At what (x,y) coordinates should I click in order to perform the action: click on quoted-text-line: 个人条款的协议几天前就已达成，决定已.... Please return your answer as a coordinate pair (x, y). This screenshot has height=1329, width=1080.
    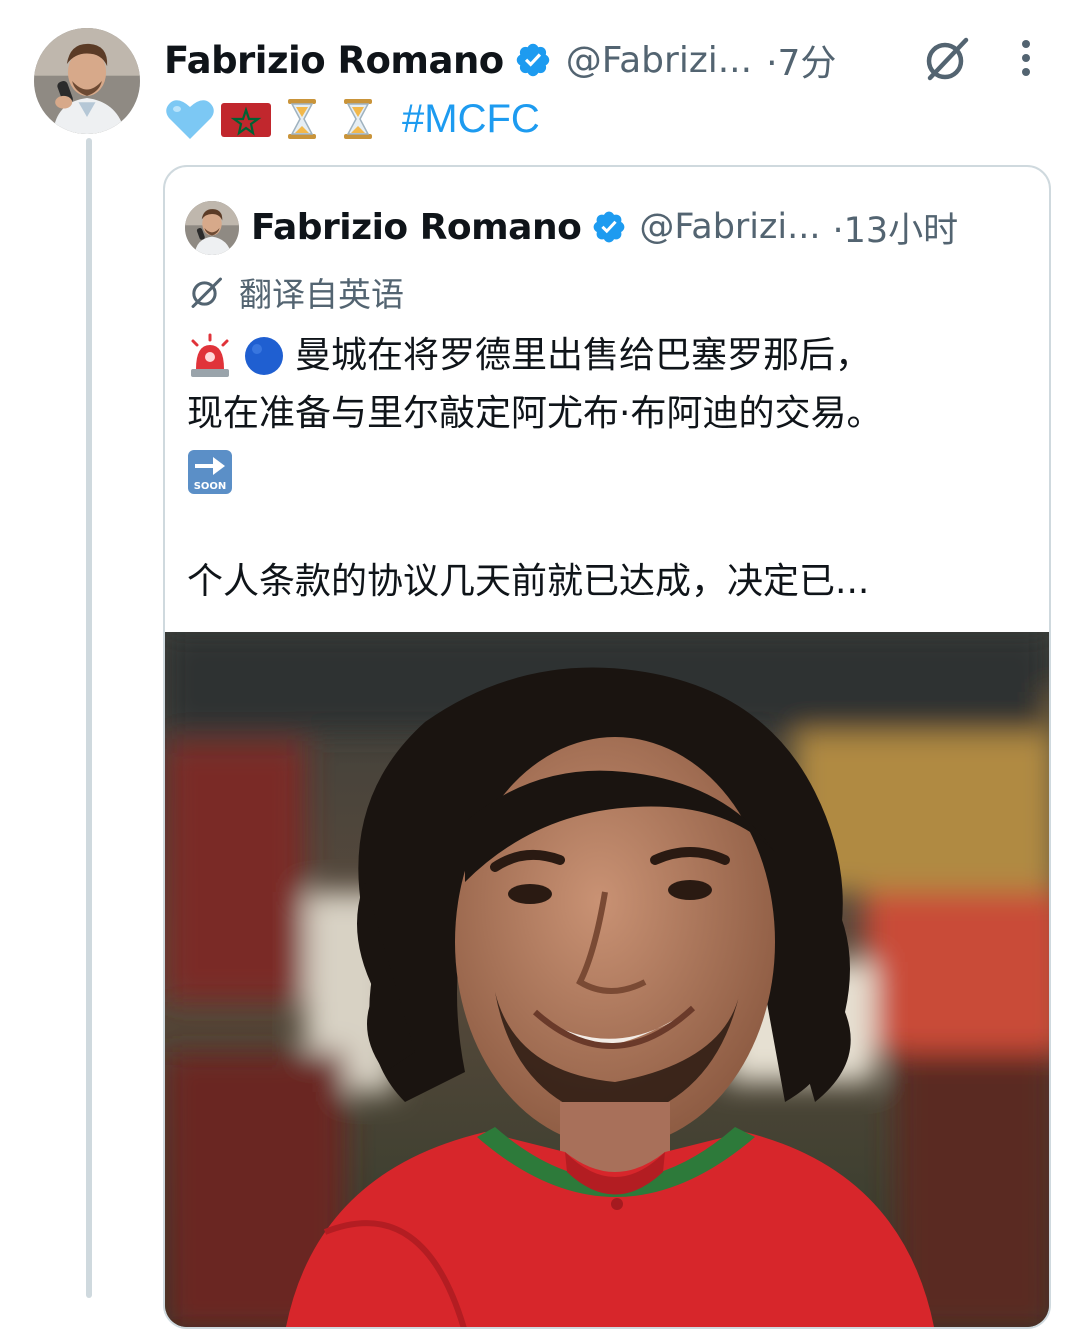
    Looking at the image, I should click on (612, 582).